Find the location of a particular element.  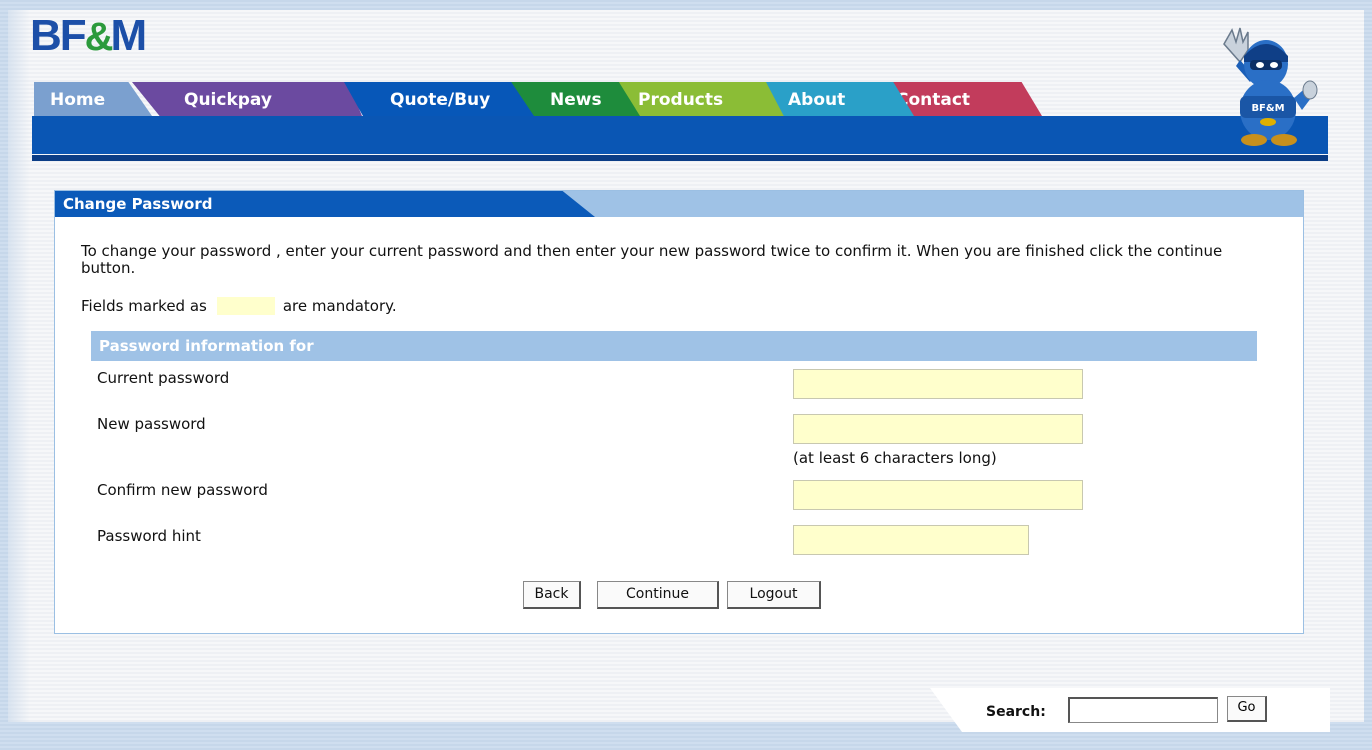

nav-bar is located at coordinates (680, 135).